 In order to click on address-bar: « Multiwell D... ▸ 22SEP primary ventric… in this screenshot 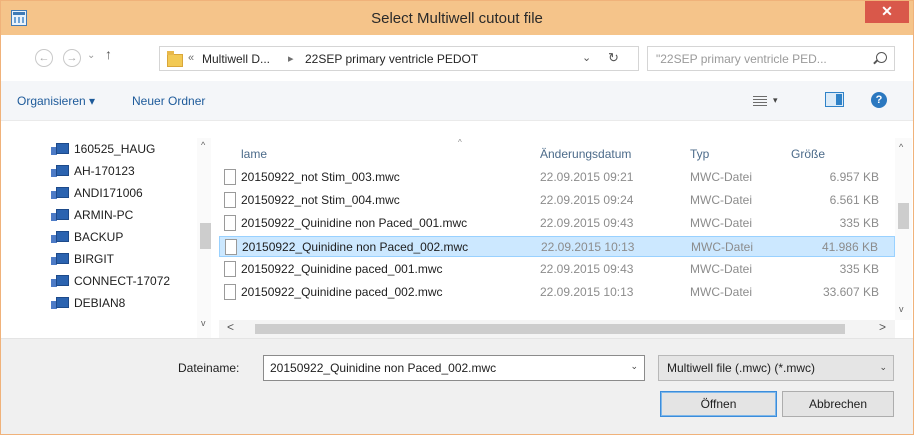, I will do `click(399, 58)`.